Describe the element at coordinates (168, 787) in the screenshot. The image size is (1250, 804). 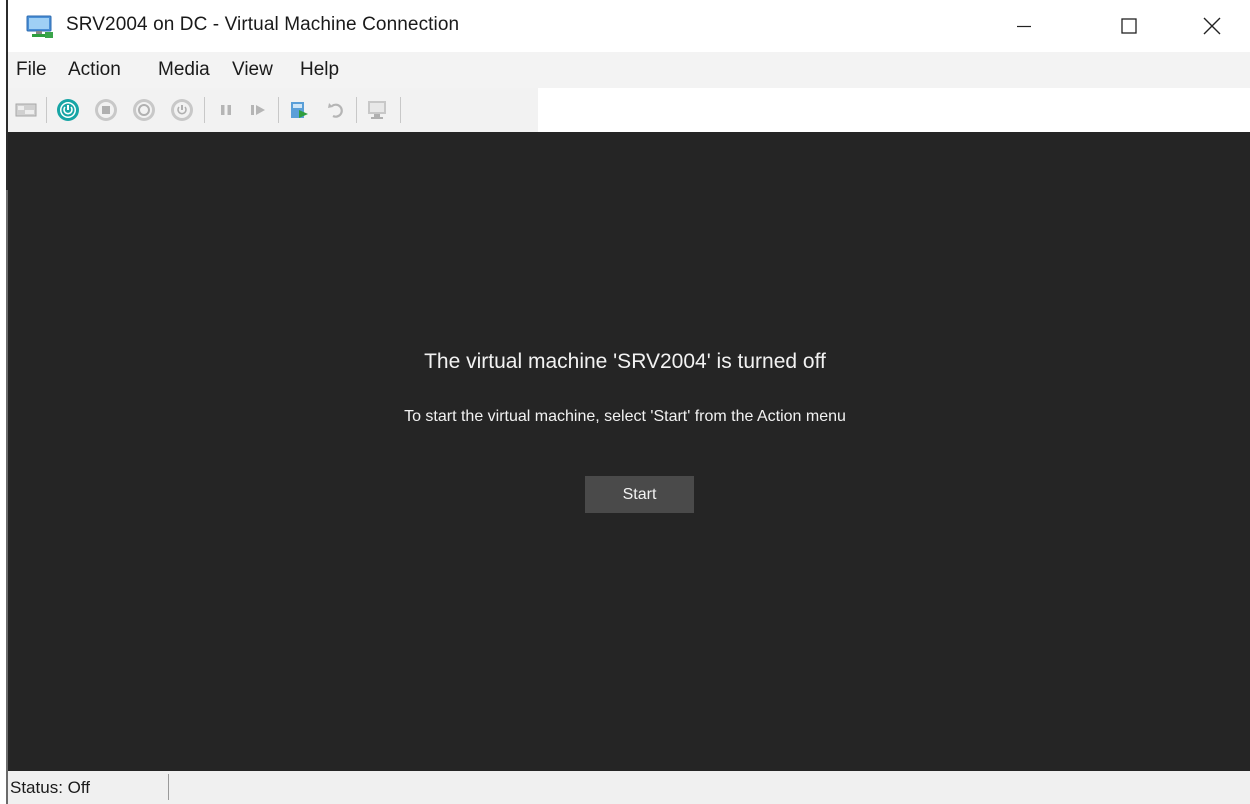
I see `status-separator` at that location.